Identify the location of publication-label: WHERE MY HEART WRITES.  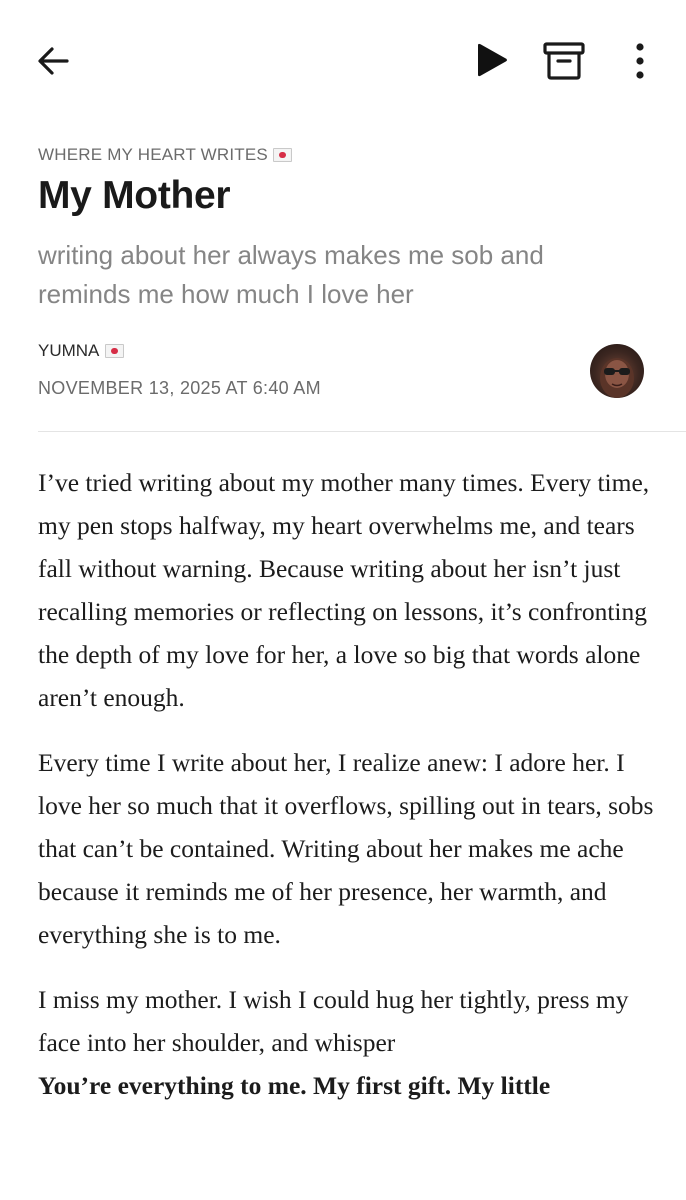
(153, 154).